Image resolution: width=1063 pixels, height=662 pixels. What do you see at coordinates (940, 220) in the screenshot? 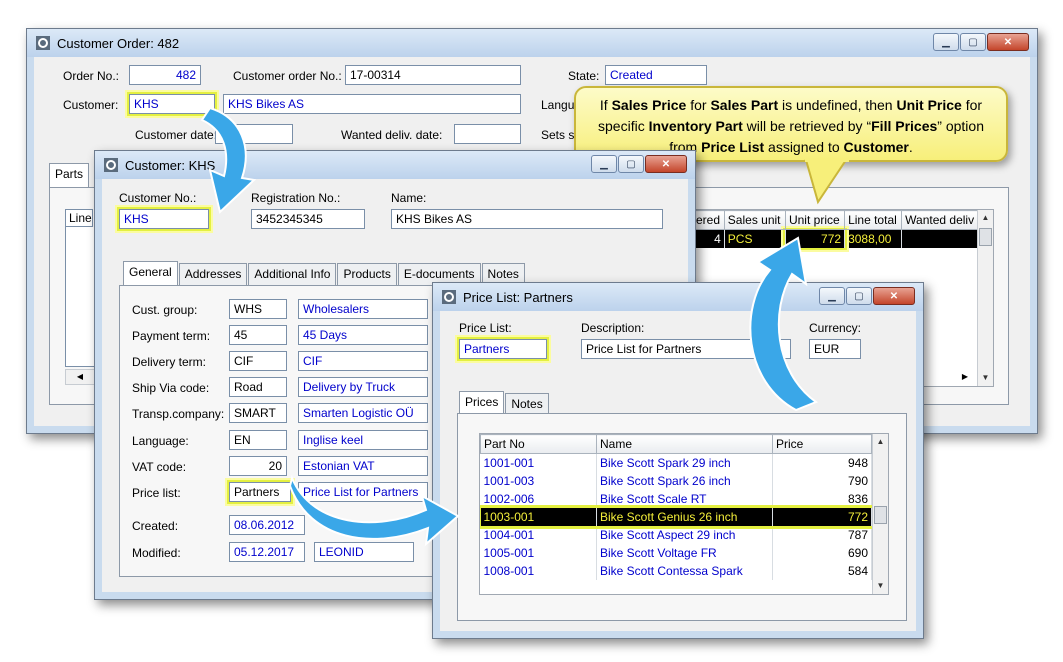
I see `col-wanted-deliv: Wanted deliv` at bounding box center [940, 220].